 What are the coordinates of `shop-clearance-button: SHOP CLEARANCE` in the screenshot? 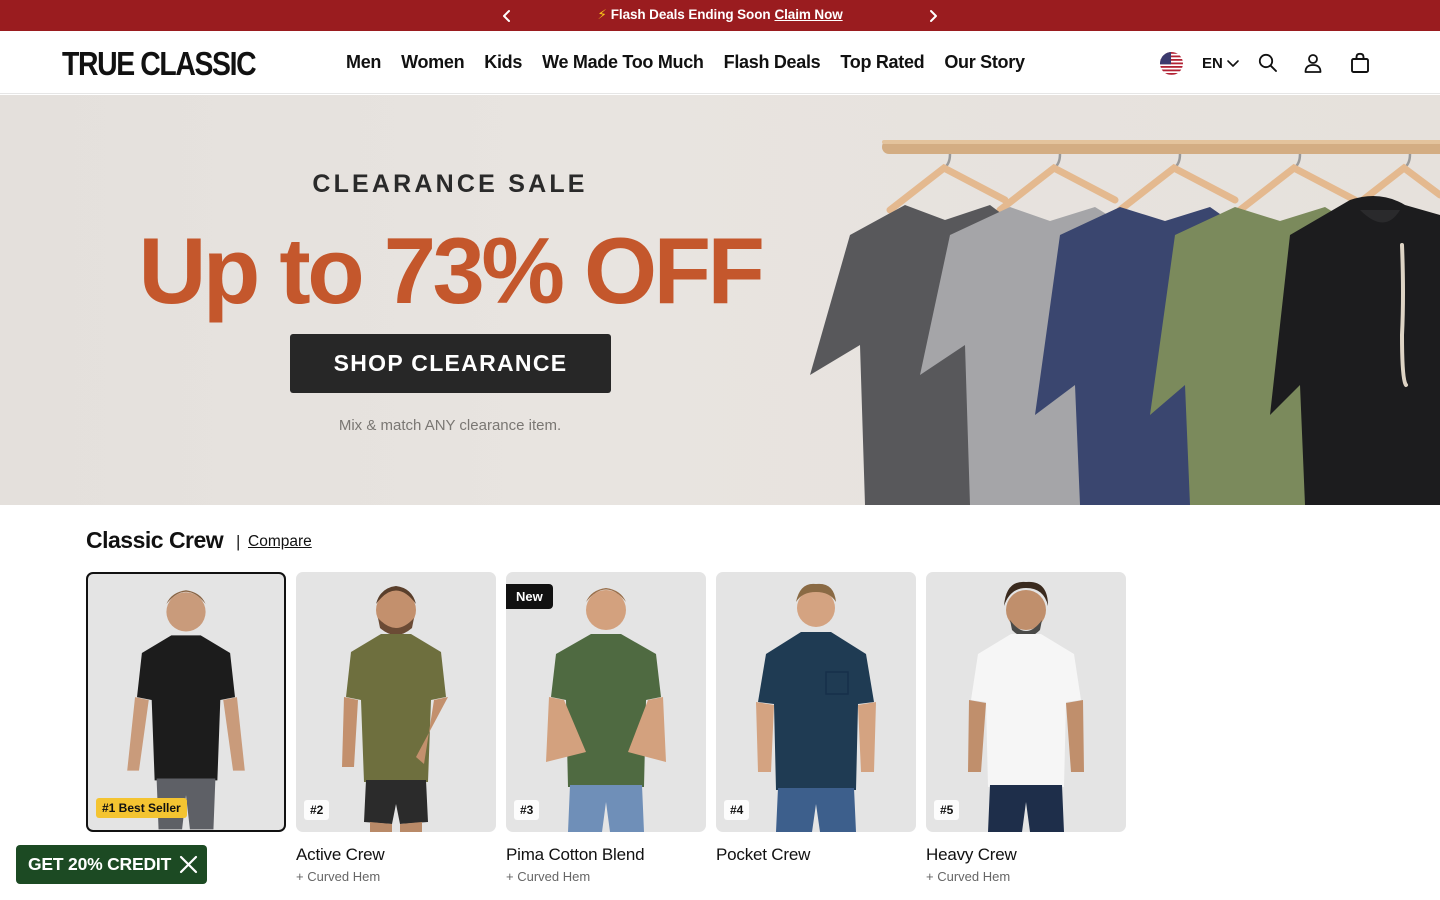 It's located at (450, 363).